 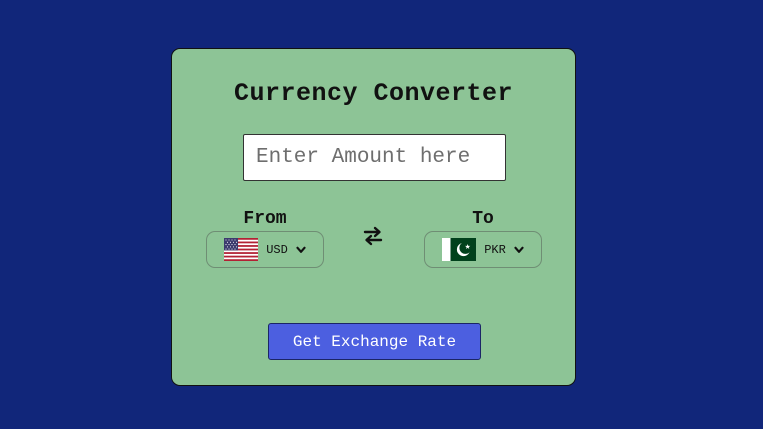 I want to click on pk-flag-icon, so click(x=459, y=249).